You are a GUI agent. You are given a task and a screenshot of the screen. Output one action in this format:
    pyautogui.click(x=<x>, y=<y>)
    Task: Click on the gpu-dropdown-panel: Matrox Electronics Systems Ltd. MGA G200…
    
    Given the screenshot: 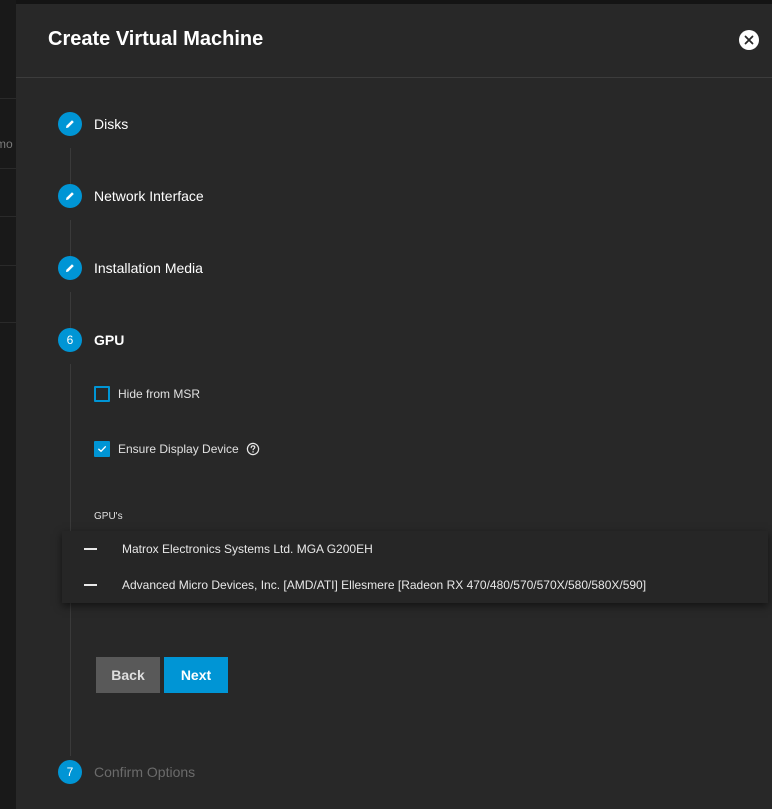 What is the action you would take?
    pyautogui.click(x=415, y=567)
    